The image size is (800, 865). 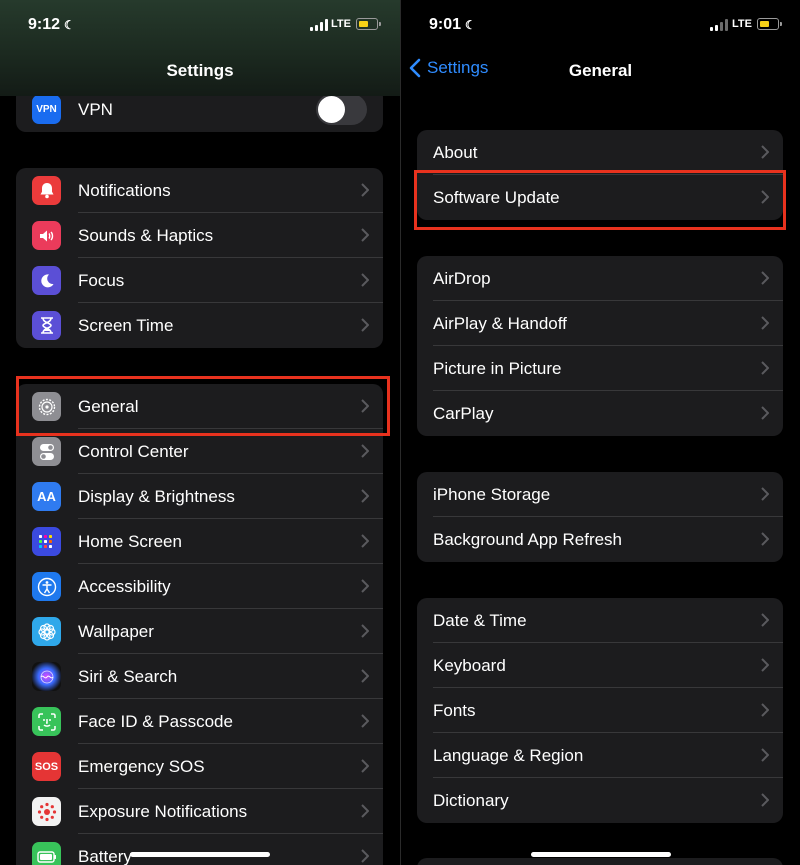 I want to click on toggle-knob, so click(x=331, y=109).